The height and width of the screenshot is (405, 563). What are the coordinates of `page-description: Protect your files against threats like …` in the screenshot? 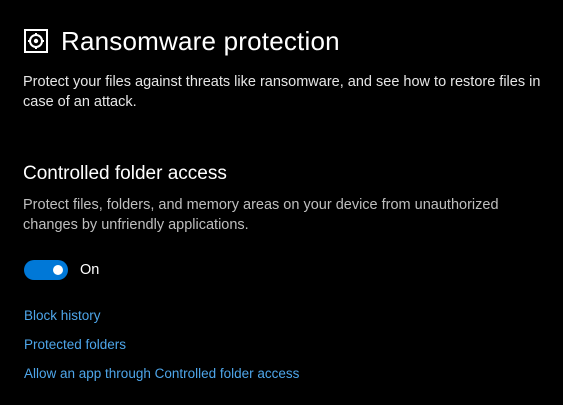 It's located at (282, 92).